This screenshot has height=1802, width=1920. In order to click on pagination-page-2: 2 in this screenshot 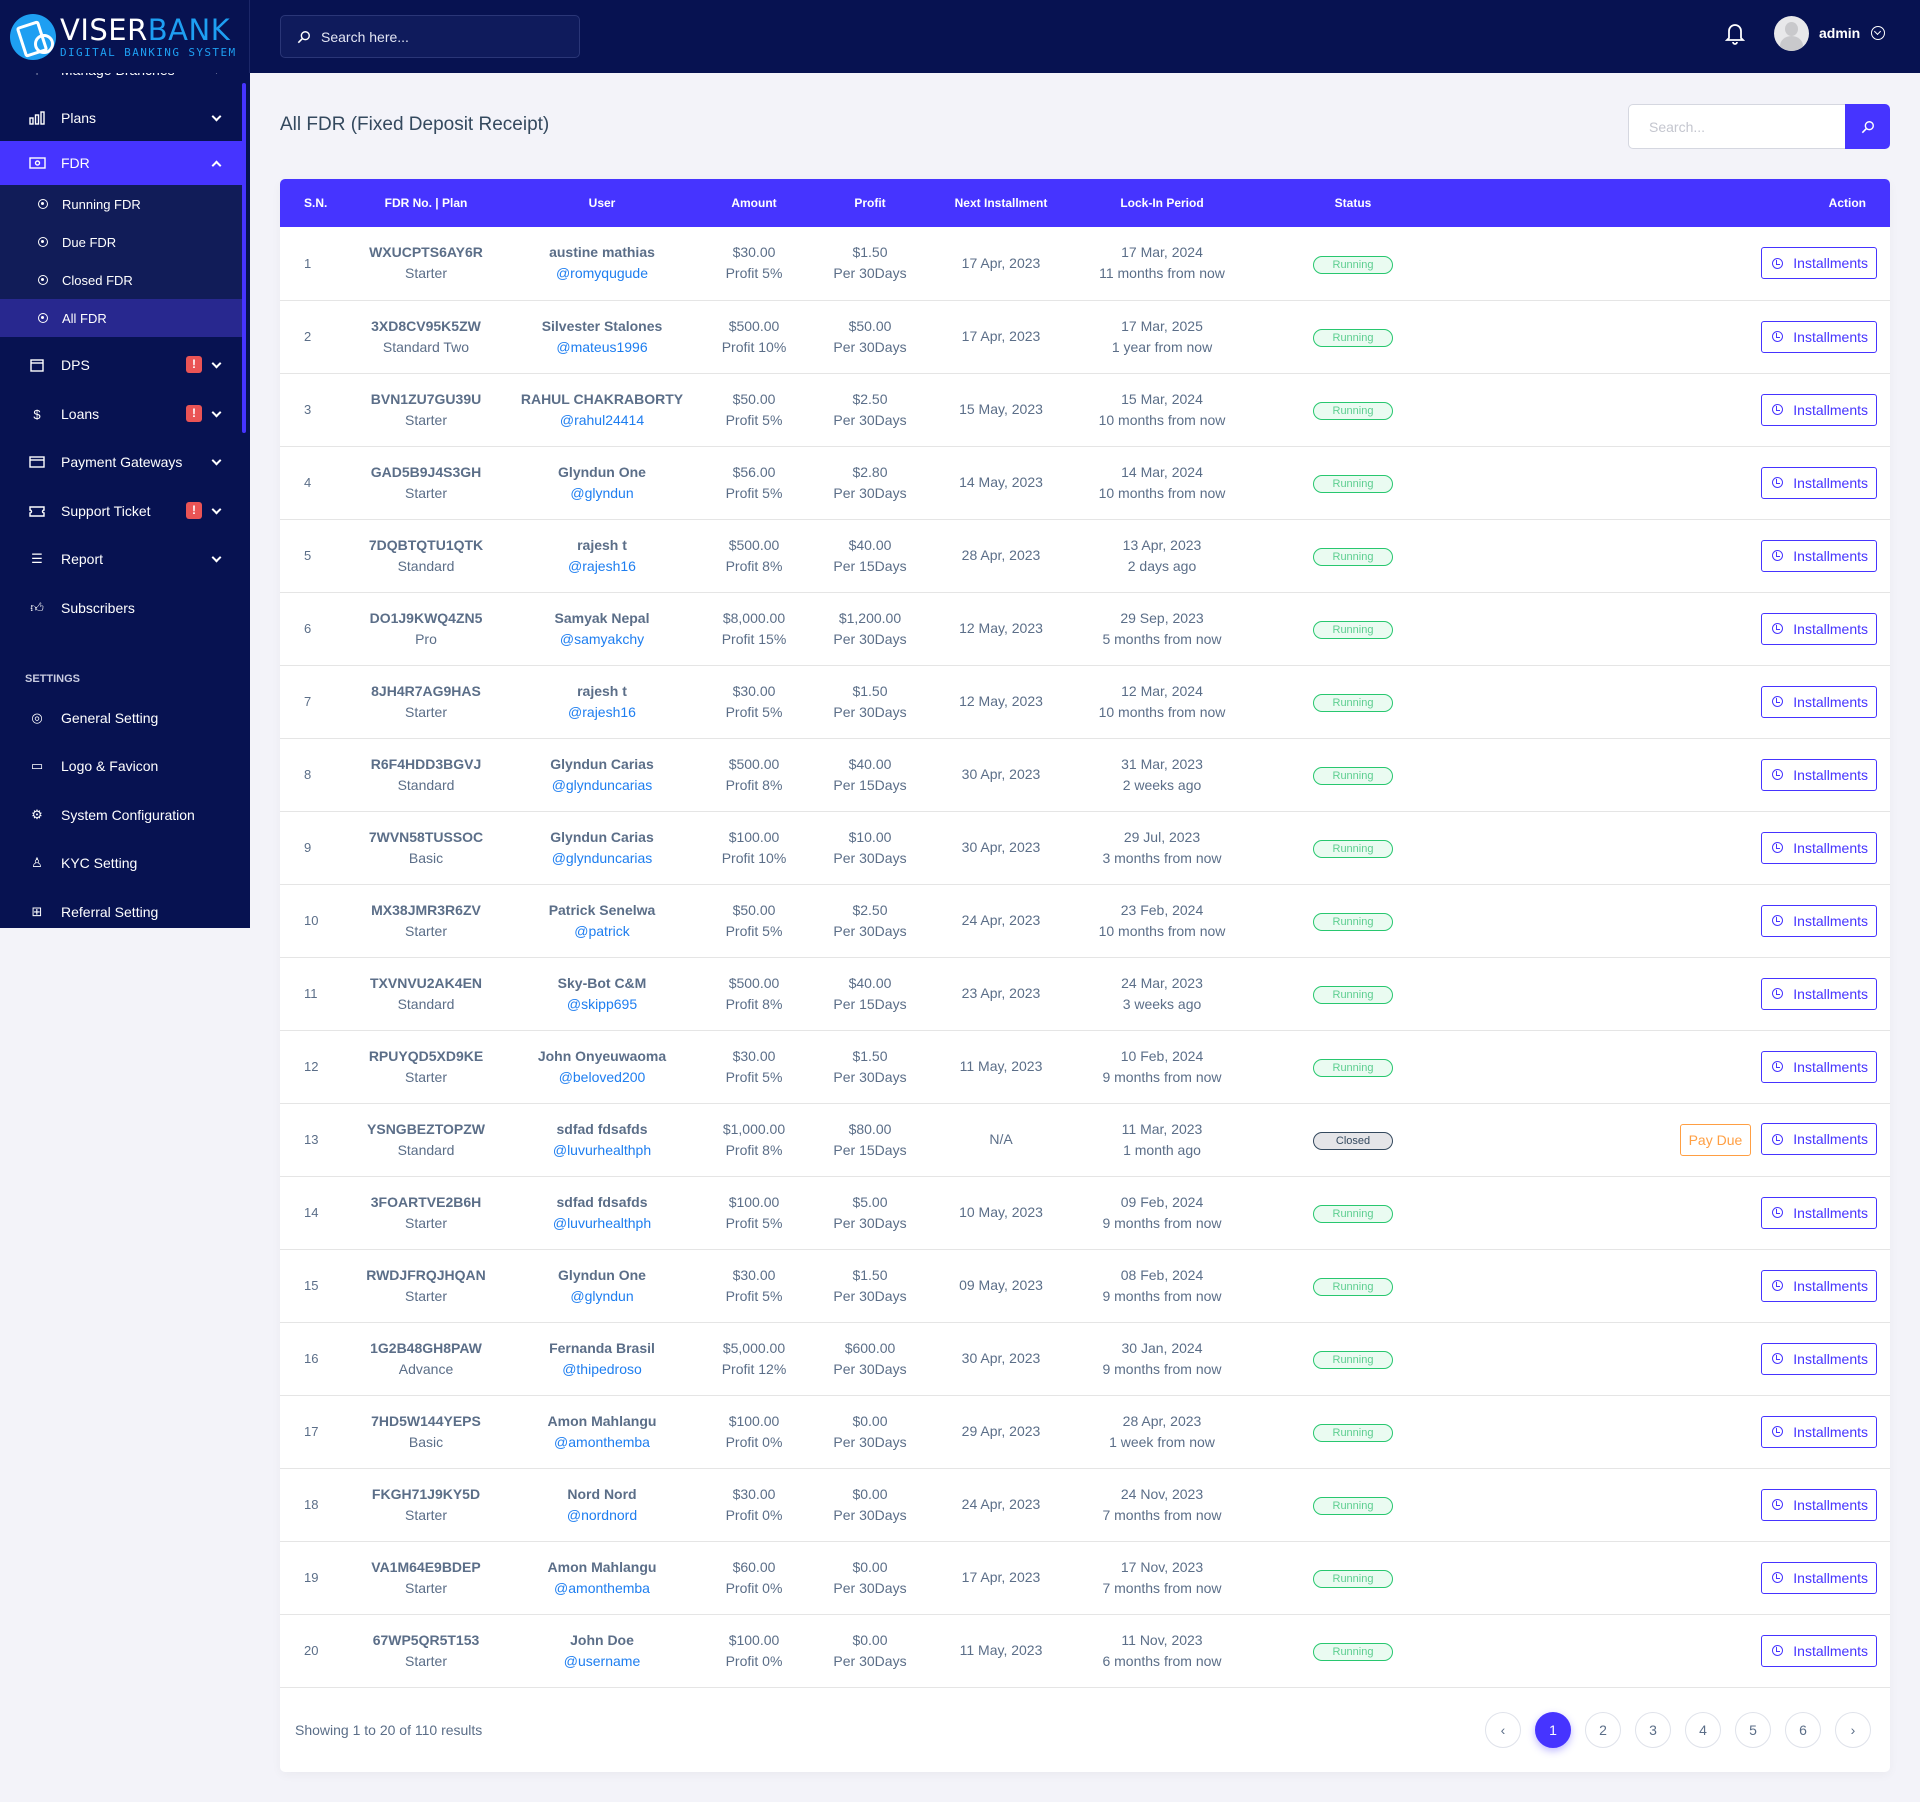, I will do `click(1603, 1729)`.